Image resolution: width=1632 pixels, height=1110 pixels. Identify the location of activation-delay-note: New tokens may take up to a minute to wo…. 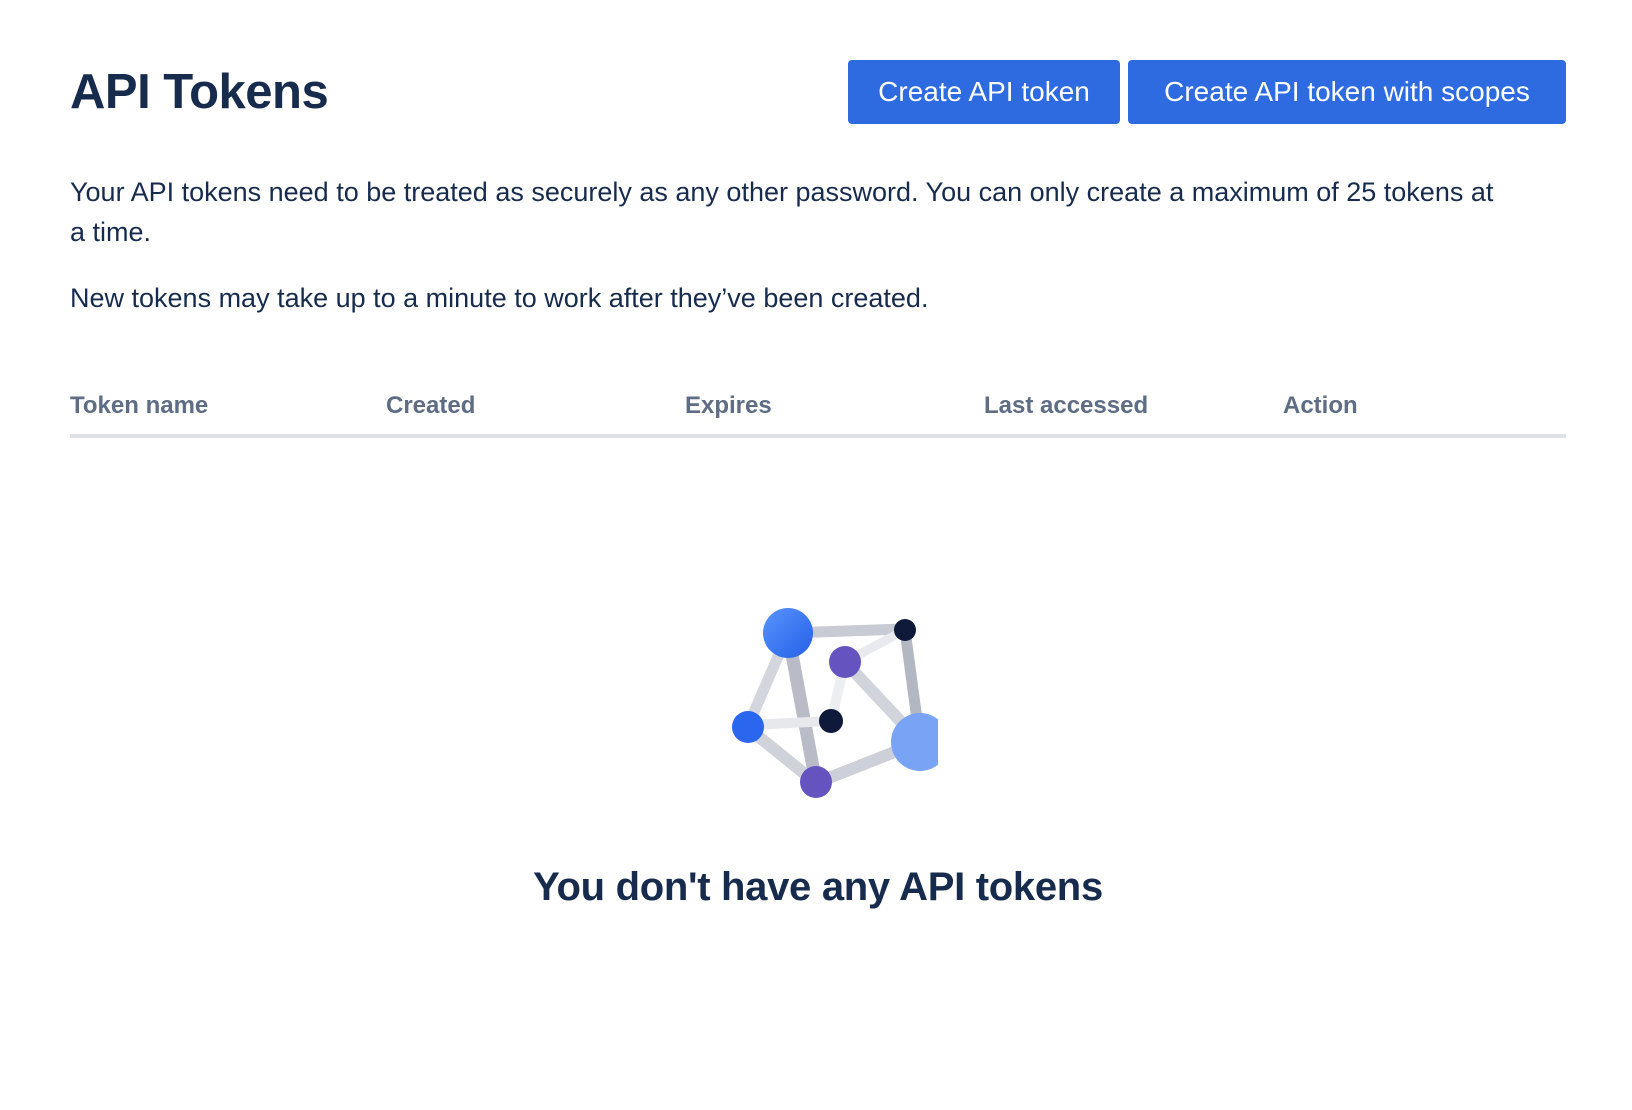
(499, 298).